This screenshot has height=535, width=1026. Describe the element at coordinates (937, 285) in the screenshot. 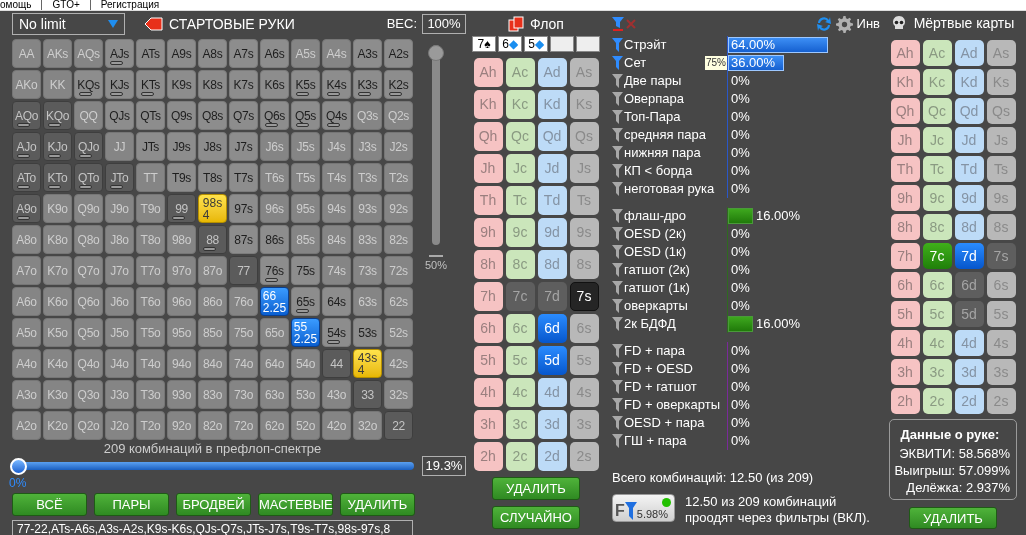

I see `card-tile: 6c` at that location.